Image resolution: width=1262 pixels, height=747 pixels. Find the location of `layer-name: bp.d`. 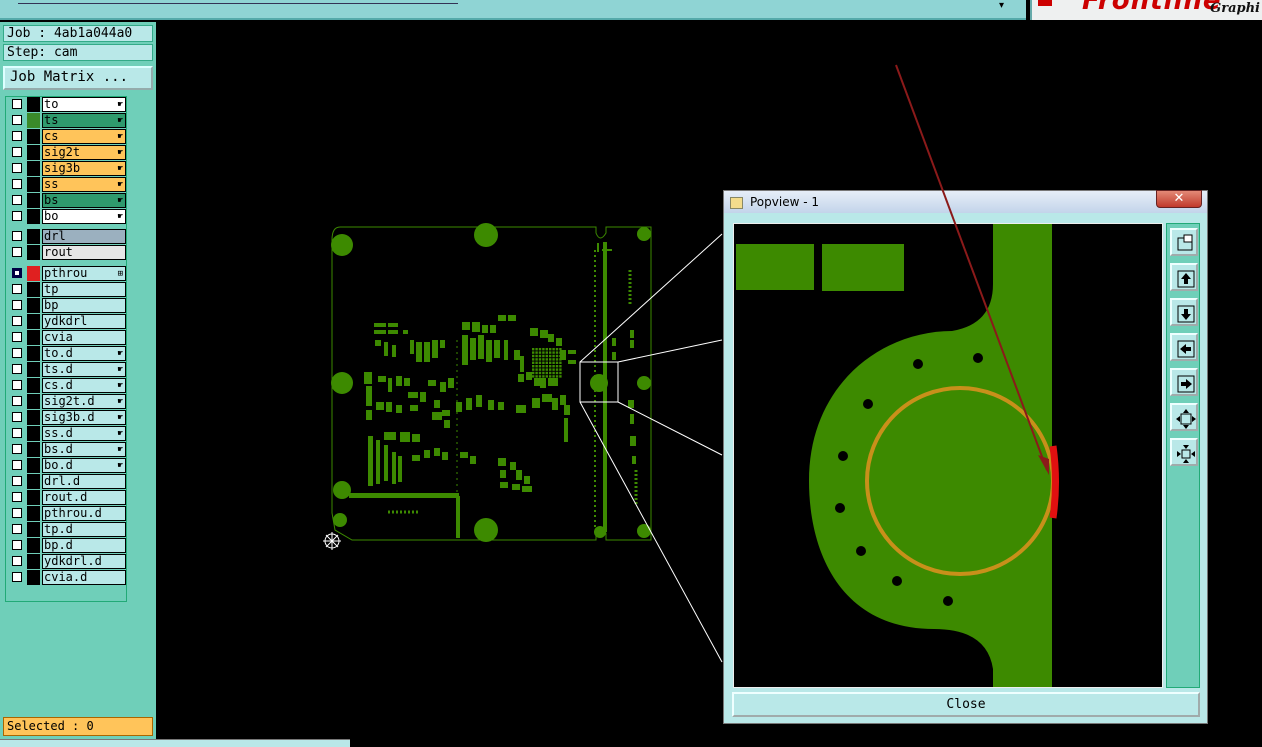

layer-name: bp.d is located at coordinates (84, 545).